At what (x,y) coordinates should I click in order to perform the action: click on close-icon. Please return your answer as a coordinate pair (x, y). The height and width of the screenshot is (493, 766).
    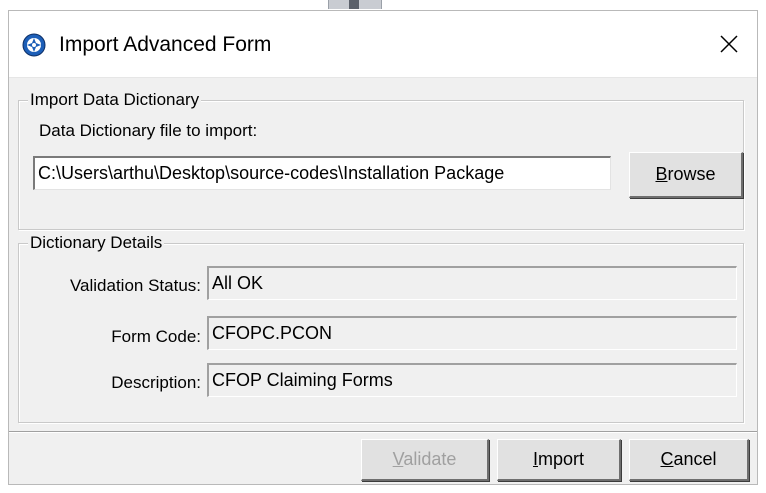
    Looking at the image, I should click on (729, 44).